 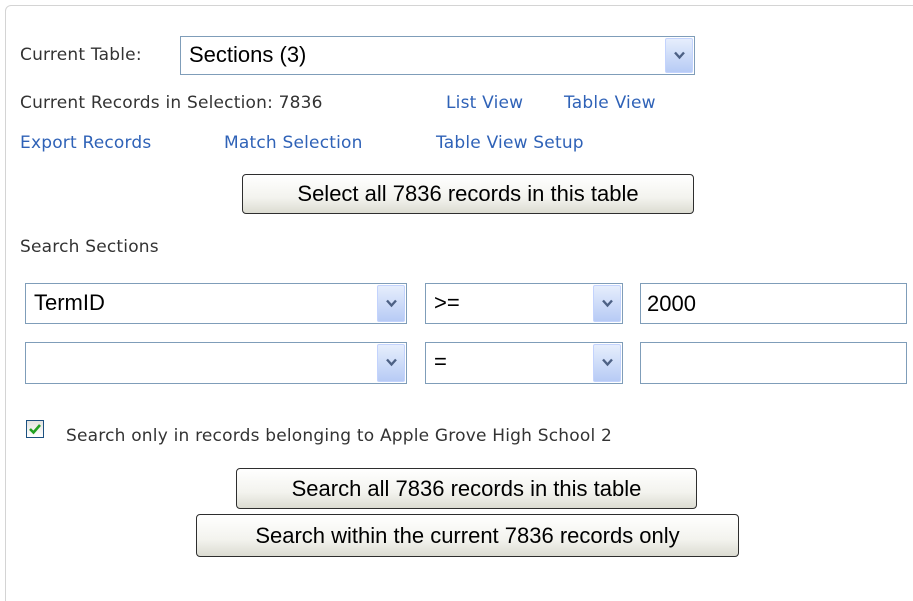 I want to click on list-view-link: List View, so click(x=484, y=103).